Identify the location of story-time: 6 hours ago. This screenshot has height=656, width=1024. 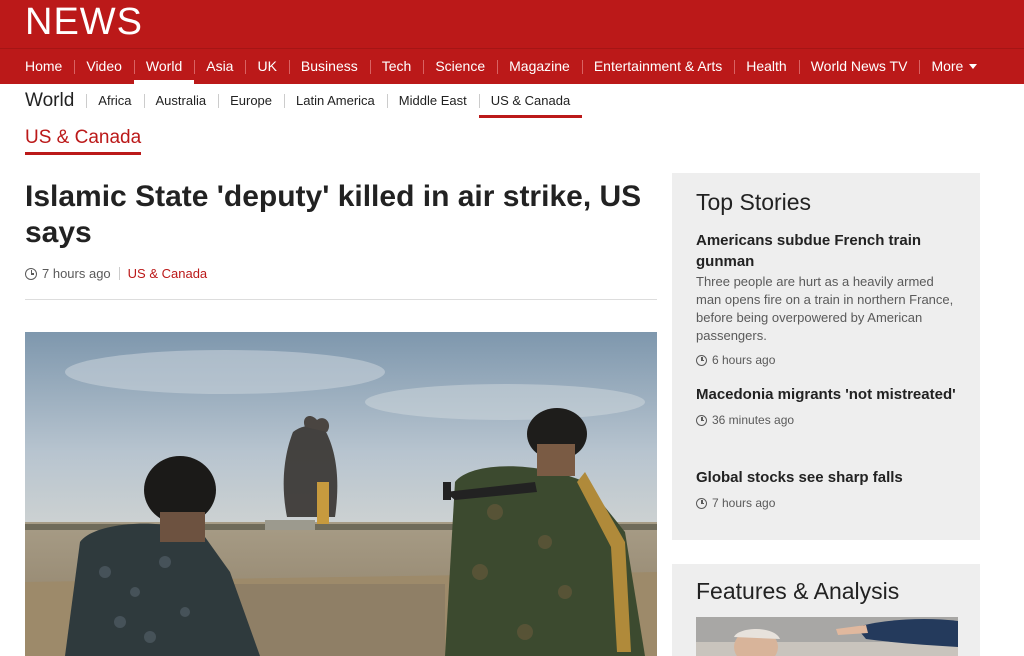
(827, 360).